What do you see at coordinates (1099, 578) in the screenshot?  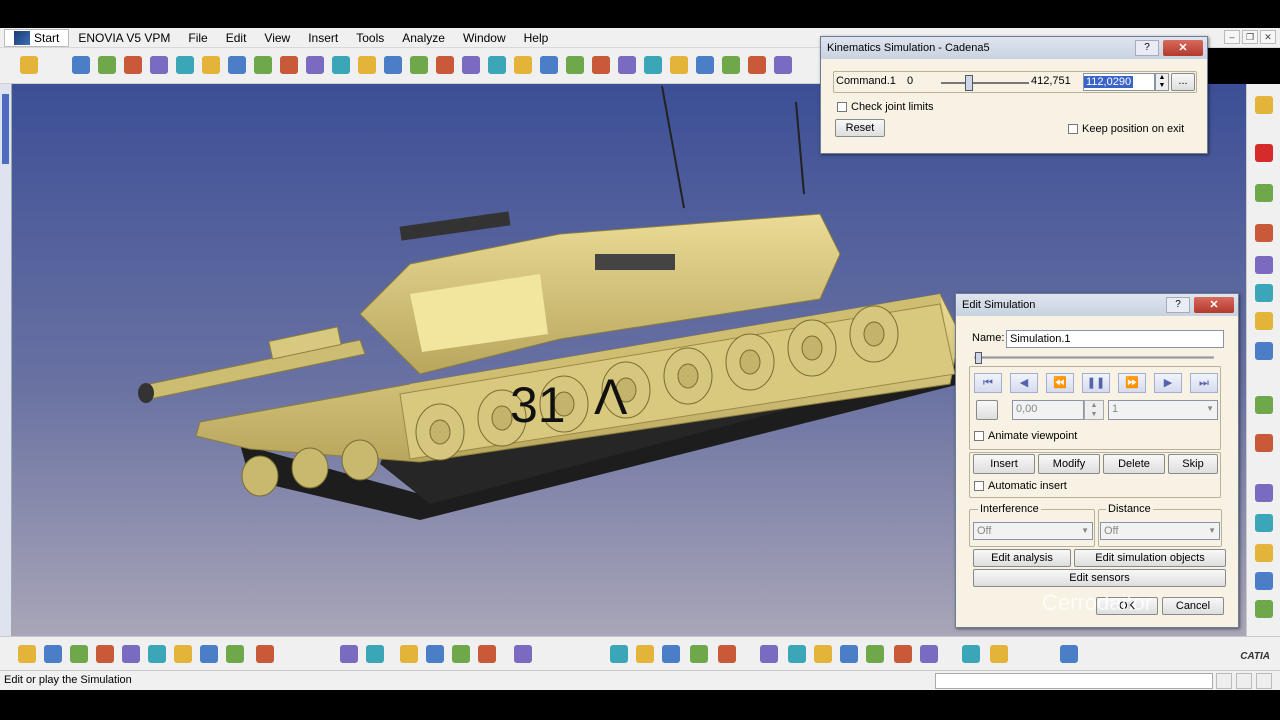 I see `edit-sensors-button: Edit sensors` at bounding box center [1099, 578].